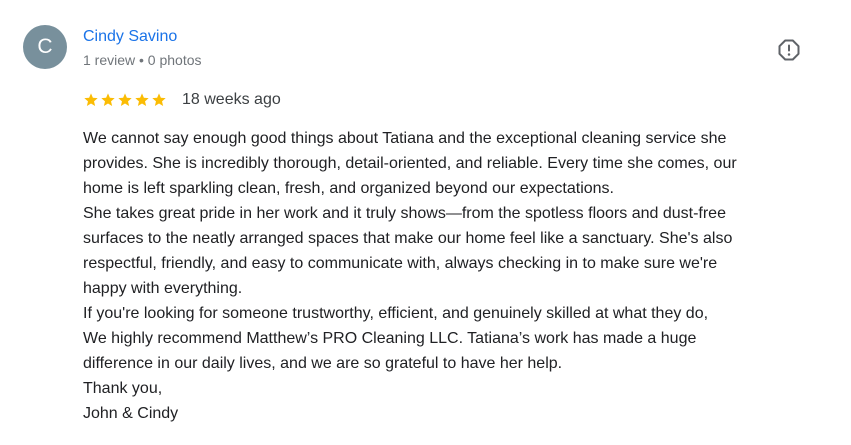 Image resolution: width=851 pixels, height=445 pixels. Describe the element at coordinates (231, 99) in the screenshot. I see `review-date: 18 weeks ago` at that location.